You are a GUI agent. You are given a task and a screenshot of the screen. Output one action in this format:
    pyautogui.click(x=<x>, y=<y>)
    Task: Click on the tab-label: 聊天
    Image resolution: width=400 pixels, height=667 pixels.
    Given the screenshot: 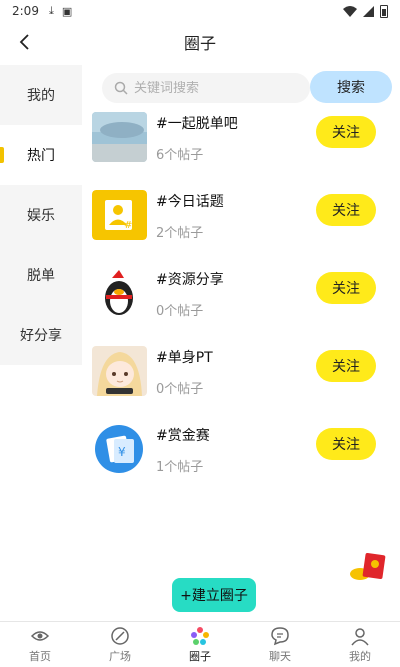 What is the action you would take?
    pyautogui.click(x=280, y=656)
    